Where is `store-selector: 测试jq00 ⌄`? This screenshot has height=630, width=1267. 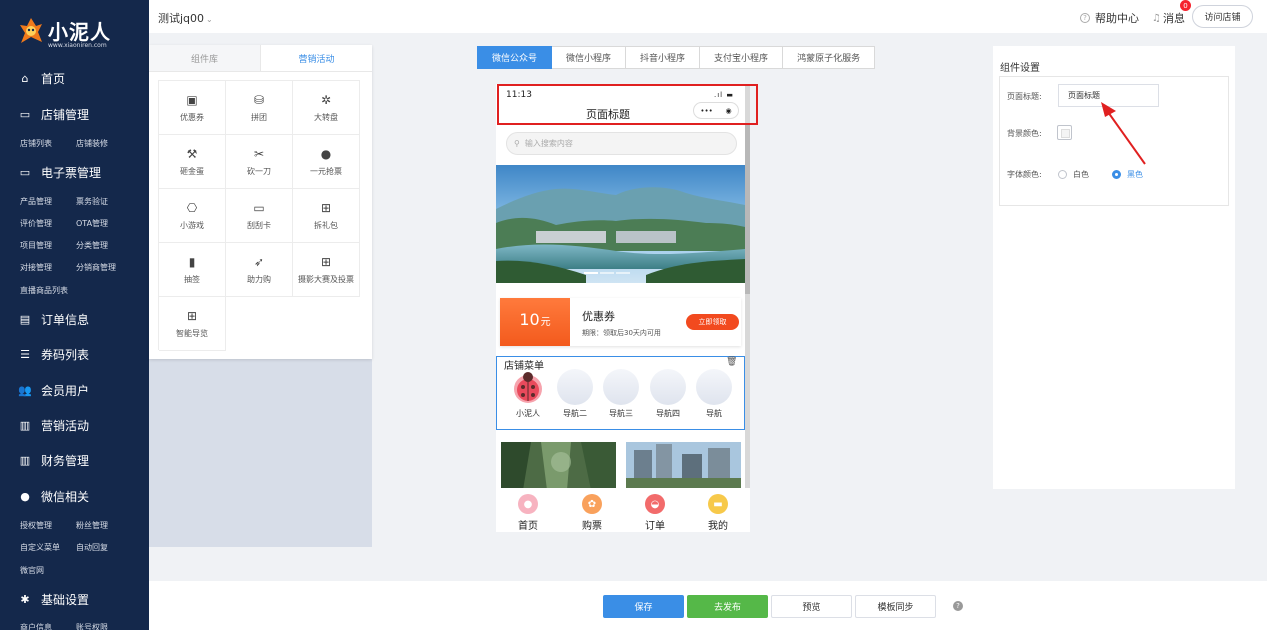
store-selector: 测试jq00 ⌄ is located at coordinates (185, 18).